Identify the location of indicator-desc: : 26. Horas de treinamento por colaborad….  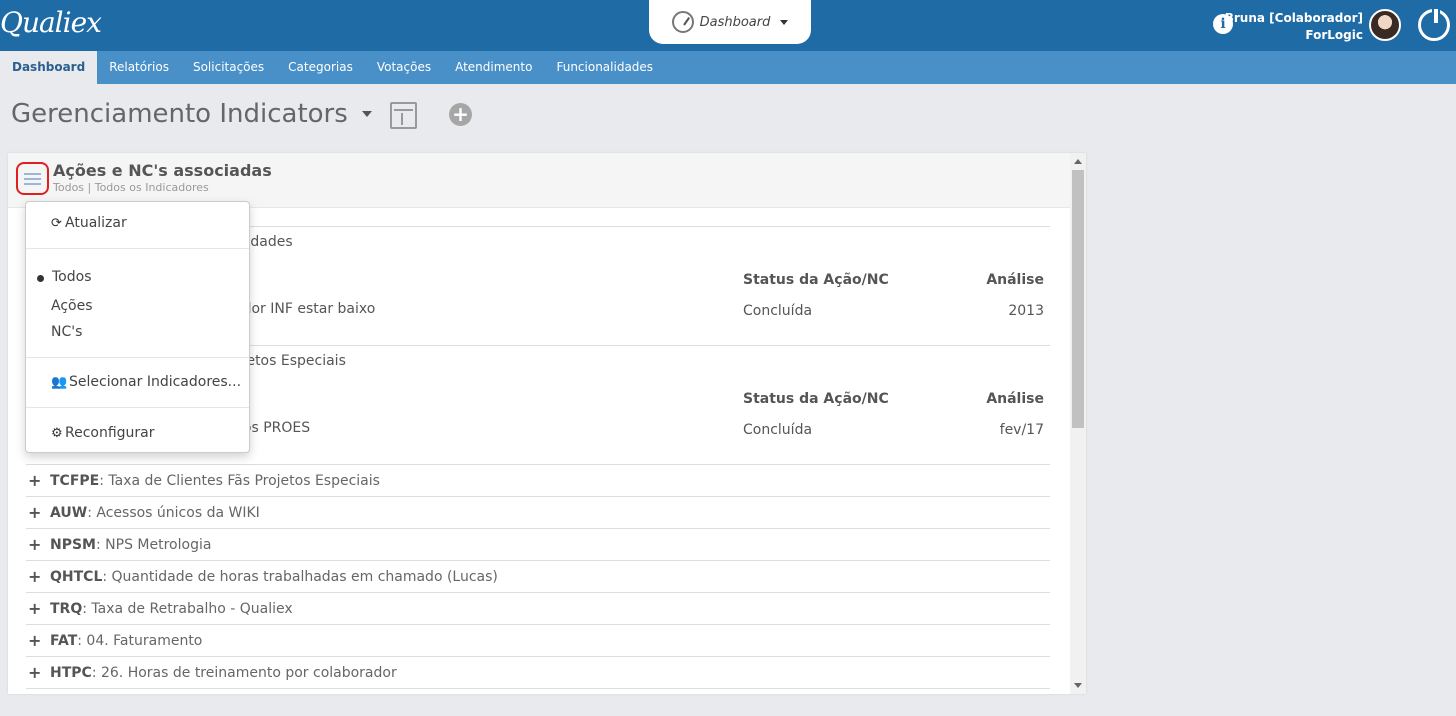
(244, 672).